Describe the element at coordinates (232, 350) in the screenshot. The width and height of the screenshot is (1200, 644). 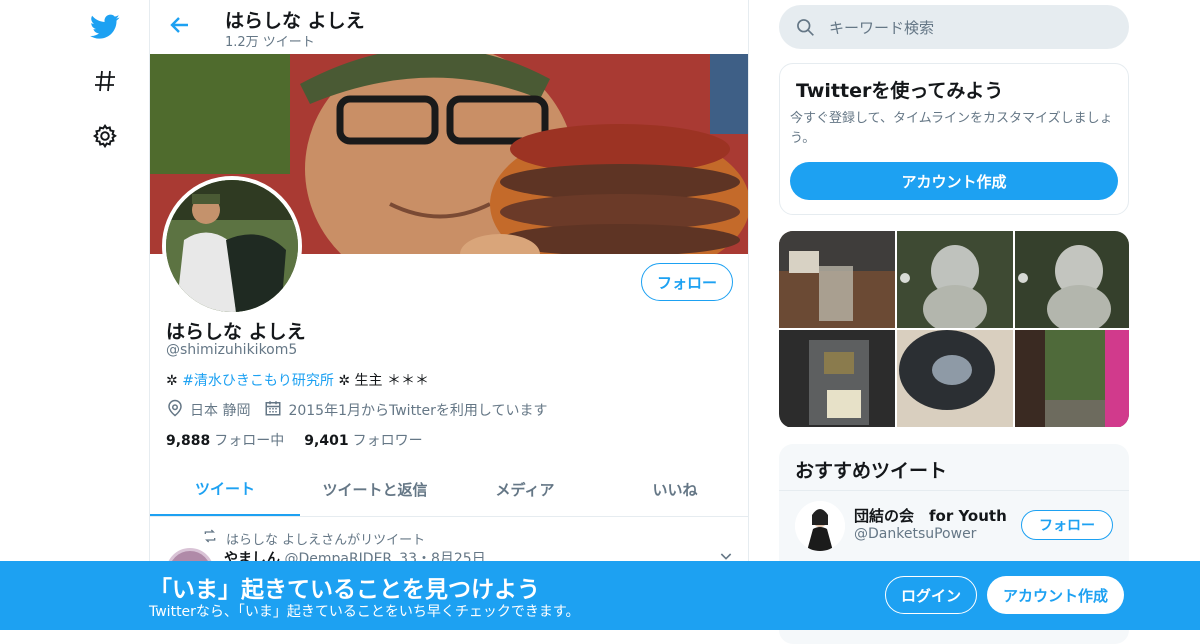
I see `profile-handle: @shimizuhikikom5` at that location.